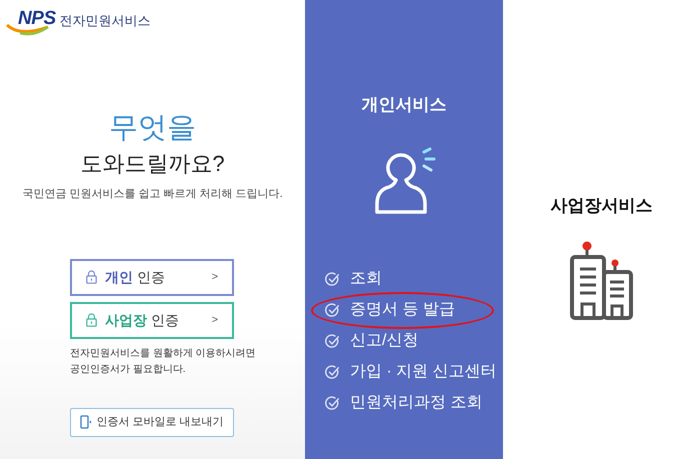 The height and width of the screenshot is (459, 700). What do you see at coordinates (152, 320) in the screenshot?
I see `auth-button: 사업장 인증 >` at bounding box center [152, 320].